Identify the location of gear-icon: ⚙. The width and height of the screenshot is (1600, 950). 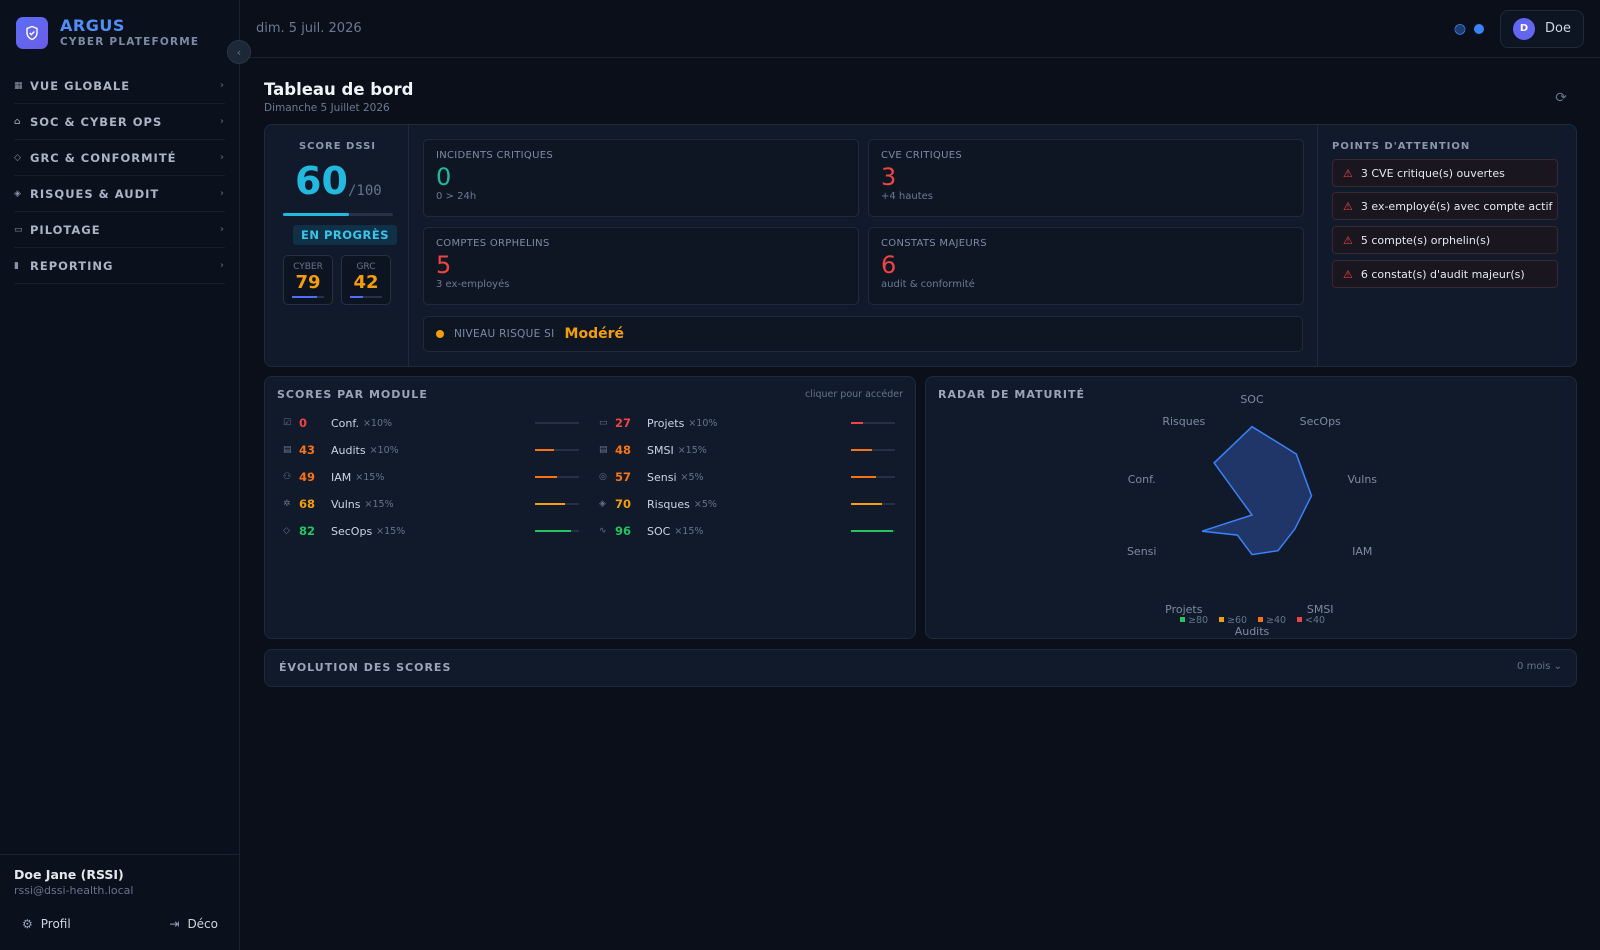
(27, 924).